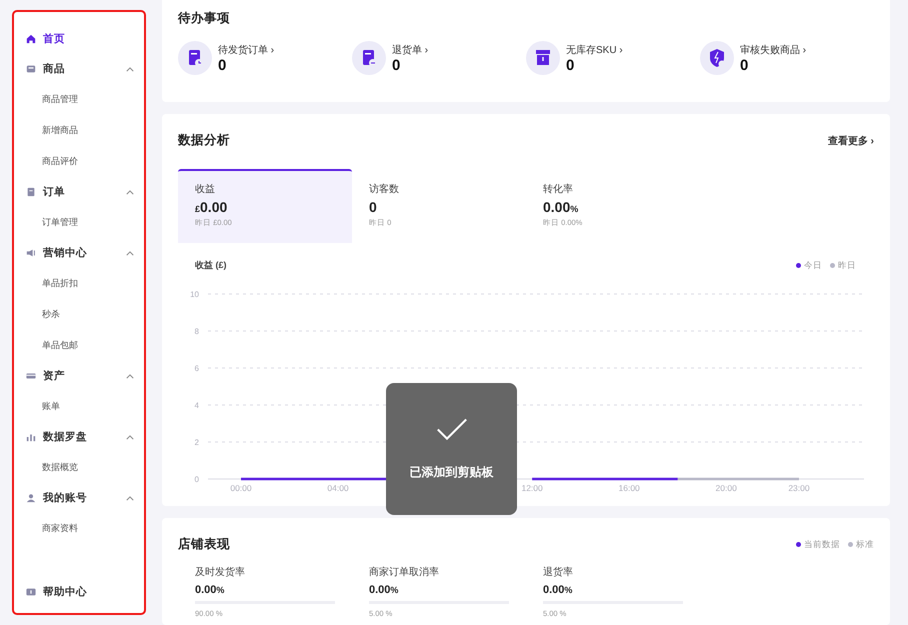 The height and width of the screenshot is (625, 908). What do you see at coordinates (717, 58) in the screenshot?
I see `shield-icon` at bounding box center [717, 58].